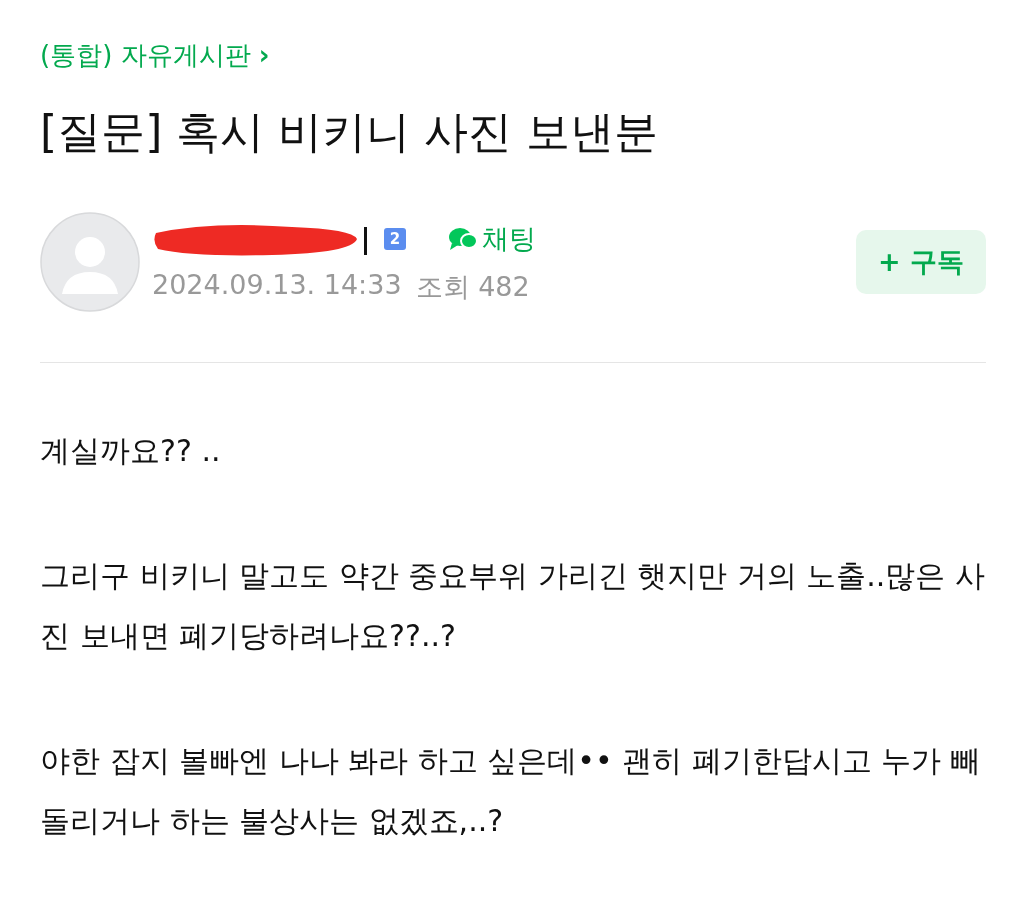  Describe the element at coordinates (463, 239) in the screenshot. I see `speech-bubble-icon` at that location.